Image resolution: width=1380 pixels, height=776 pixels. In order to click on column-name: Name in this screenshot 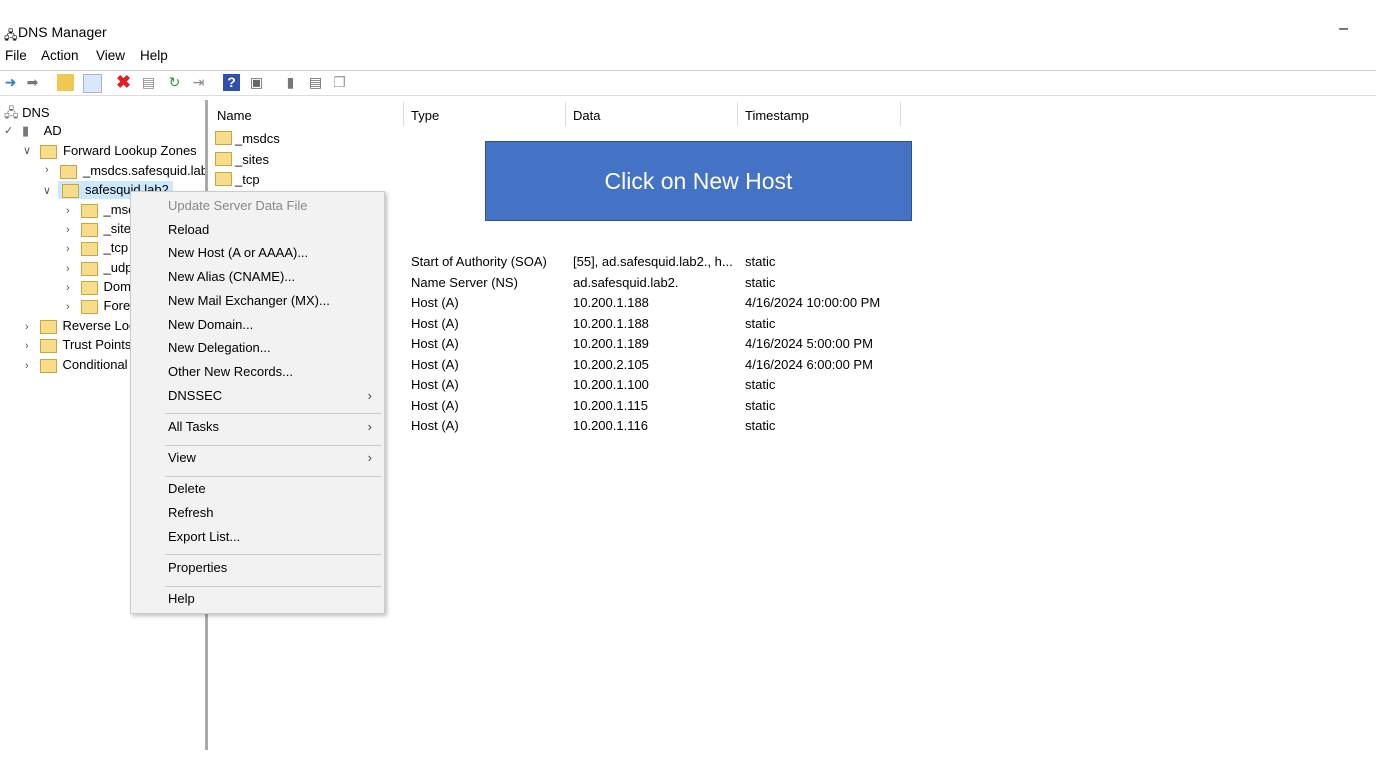, I will do `click(234, 115)`.